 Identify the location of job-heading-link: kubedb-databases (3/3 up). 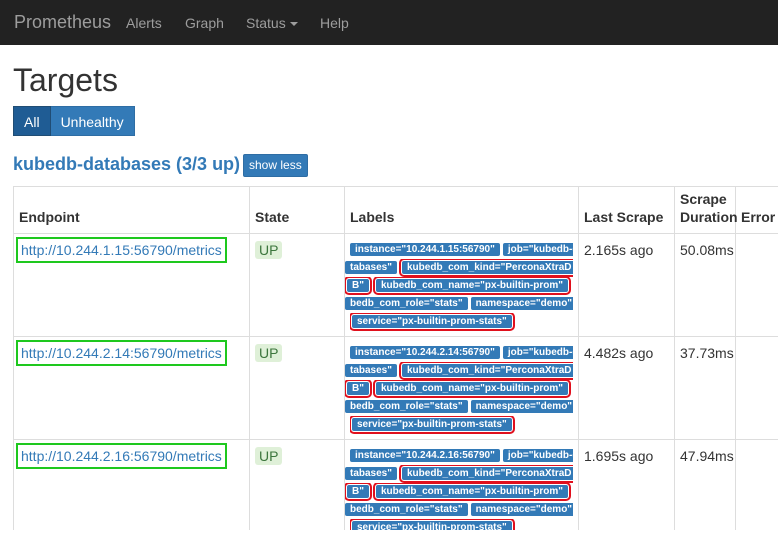
(126, 164).